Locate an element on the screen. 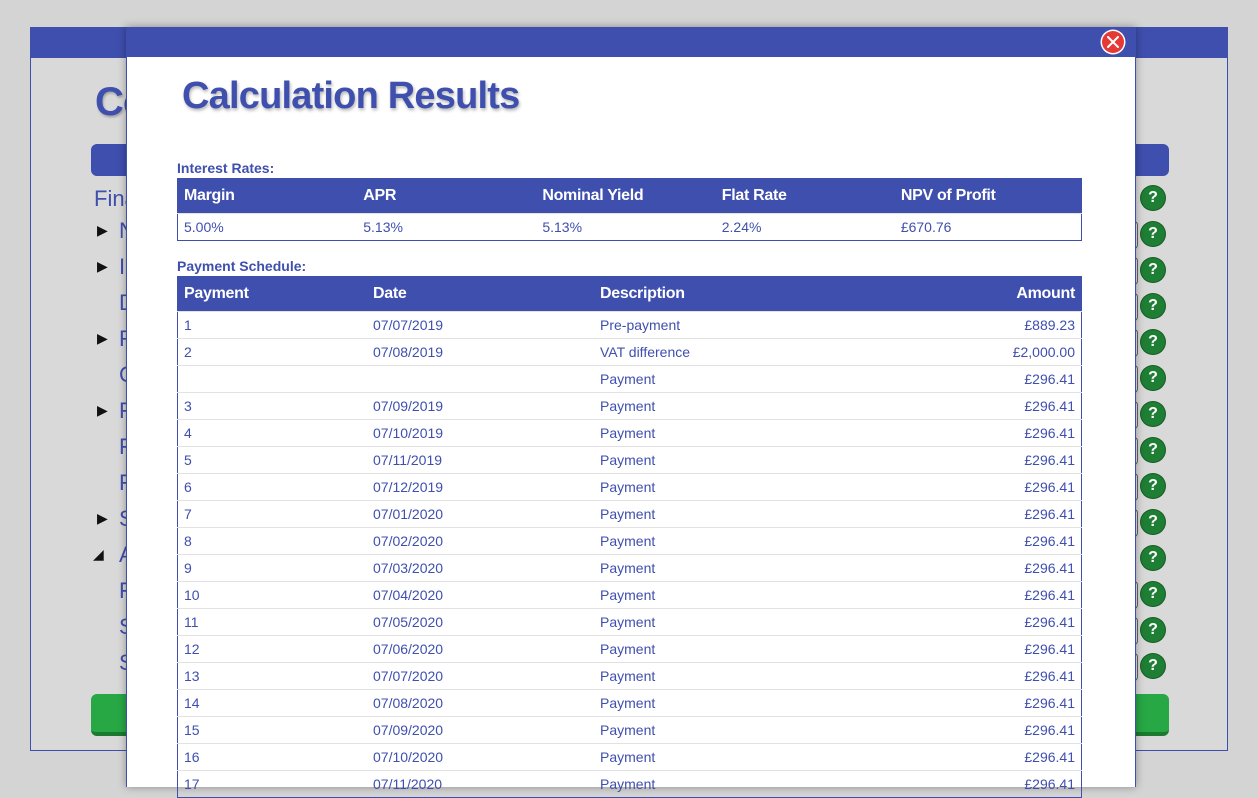 Image resolution: width=1258 pixels, height=798 pixels. date-cell: 07/07/2020 is located at coordinates (480, 676).